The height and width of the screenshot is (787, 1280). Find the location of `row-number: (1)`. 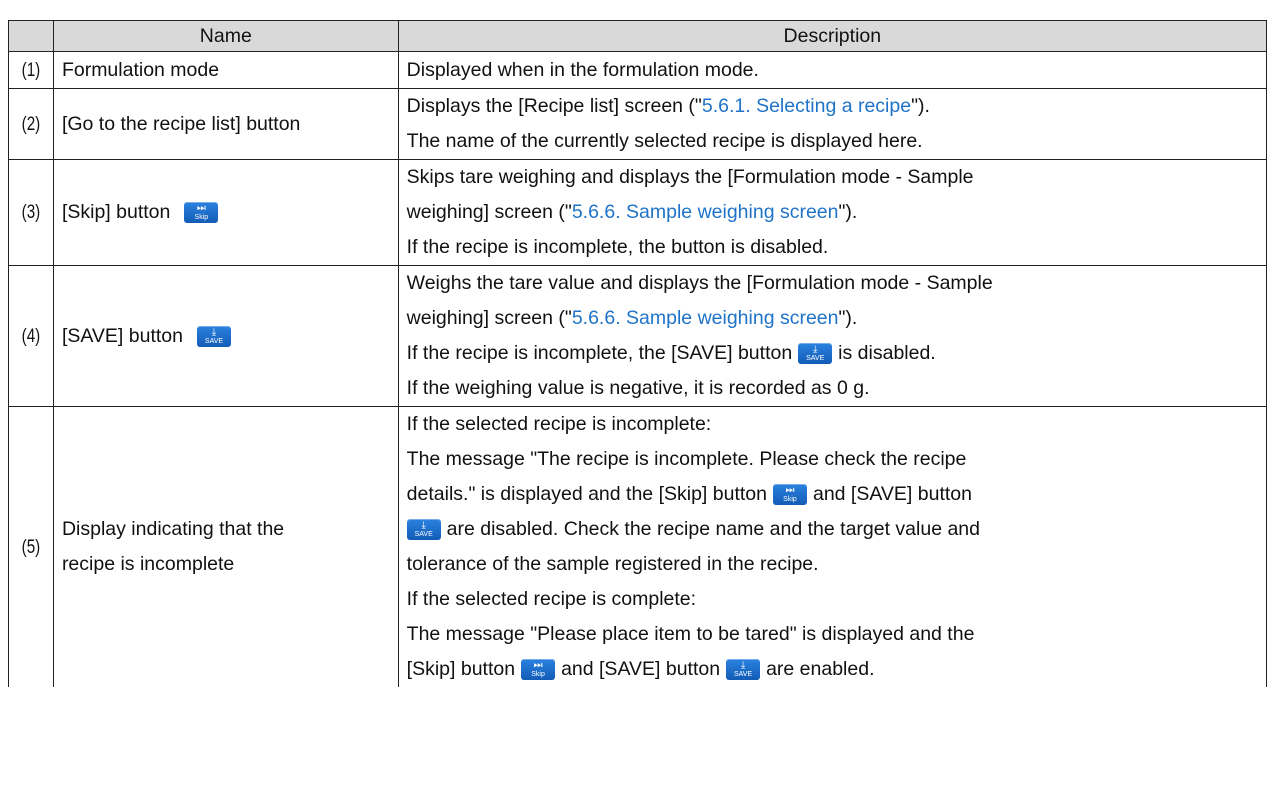

row-number: (1) is located at coordinates (31, 69).